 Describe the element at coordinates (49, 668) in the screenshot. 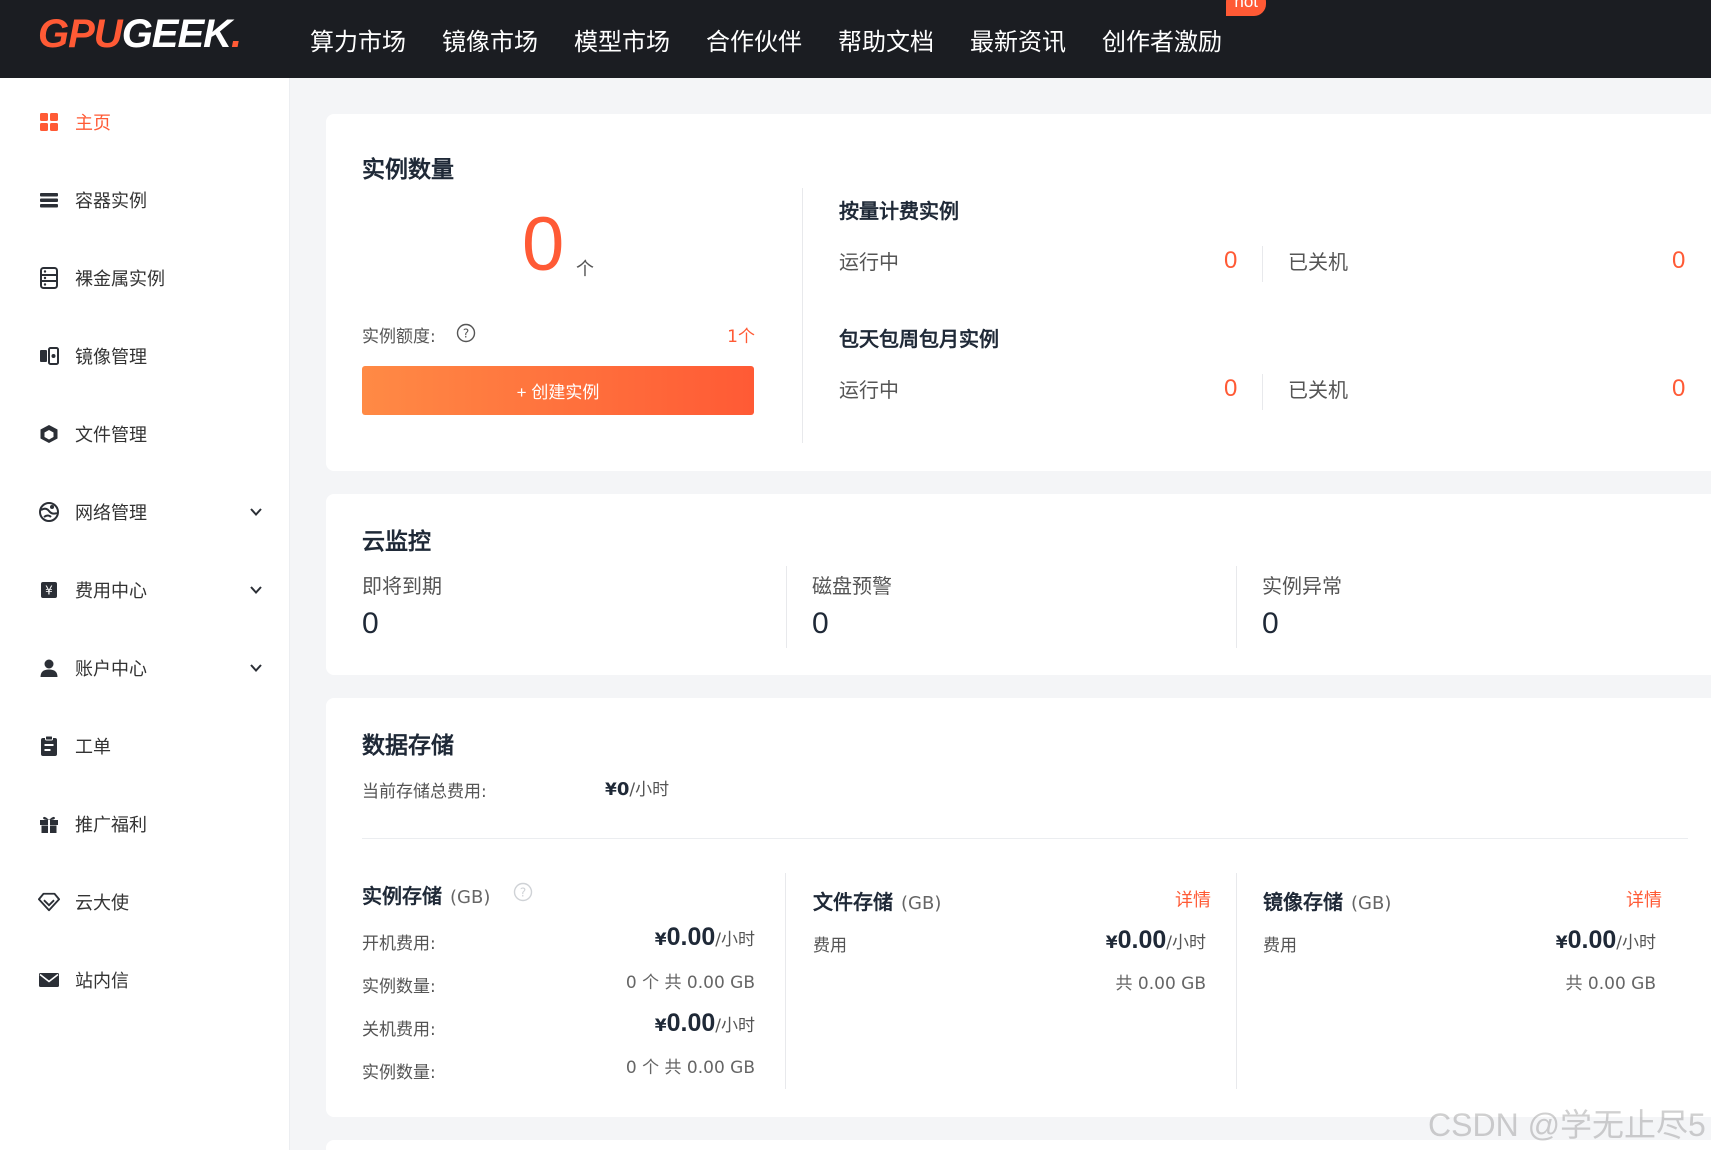

I see `user-icon` at that location.